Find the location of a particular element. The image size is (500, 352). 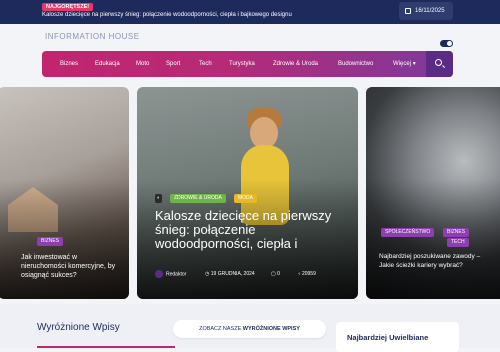

widget-title: Najbardziej Uwielbiane is located at coordinates (388, 337).